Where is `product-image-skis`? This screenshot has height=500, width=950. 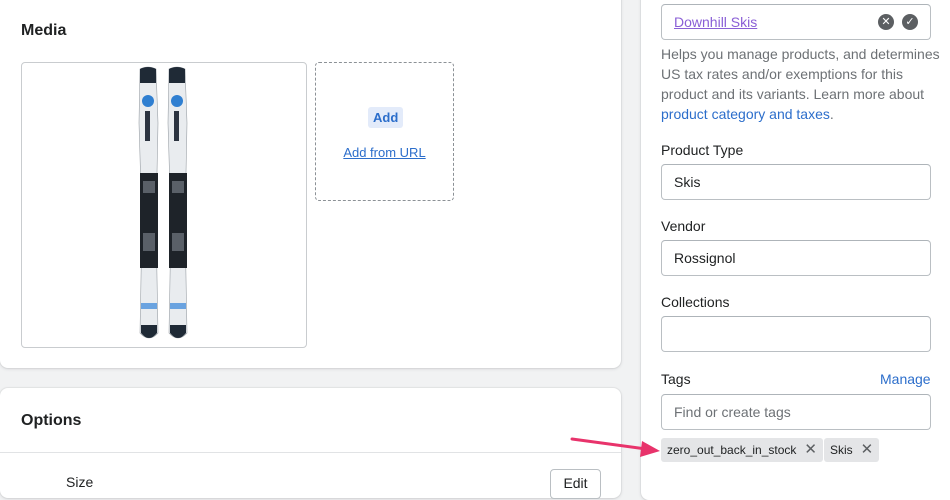
product-image-skis is located at coordinates (163, 202).